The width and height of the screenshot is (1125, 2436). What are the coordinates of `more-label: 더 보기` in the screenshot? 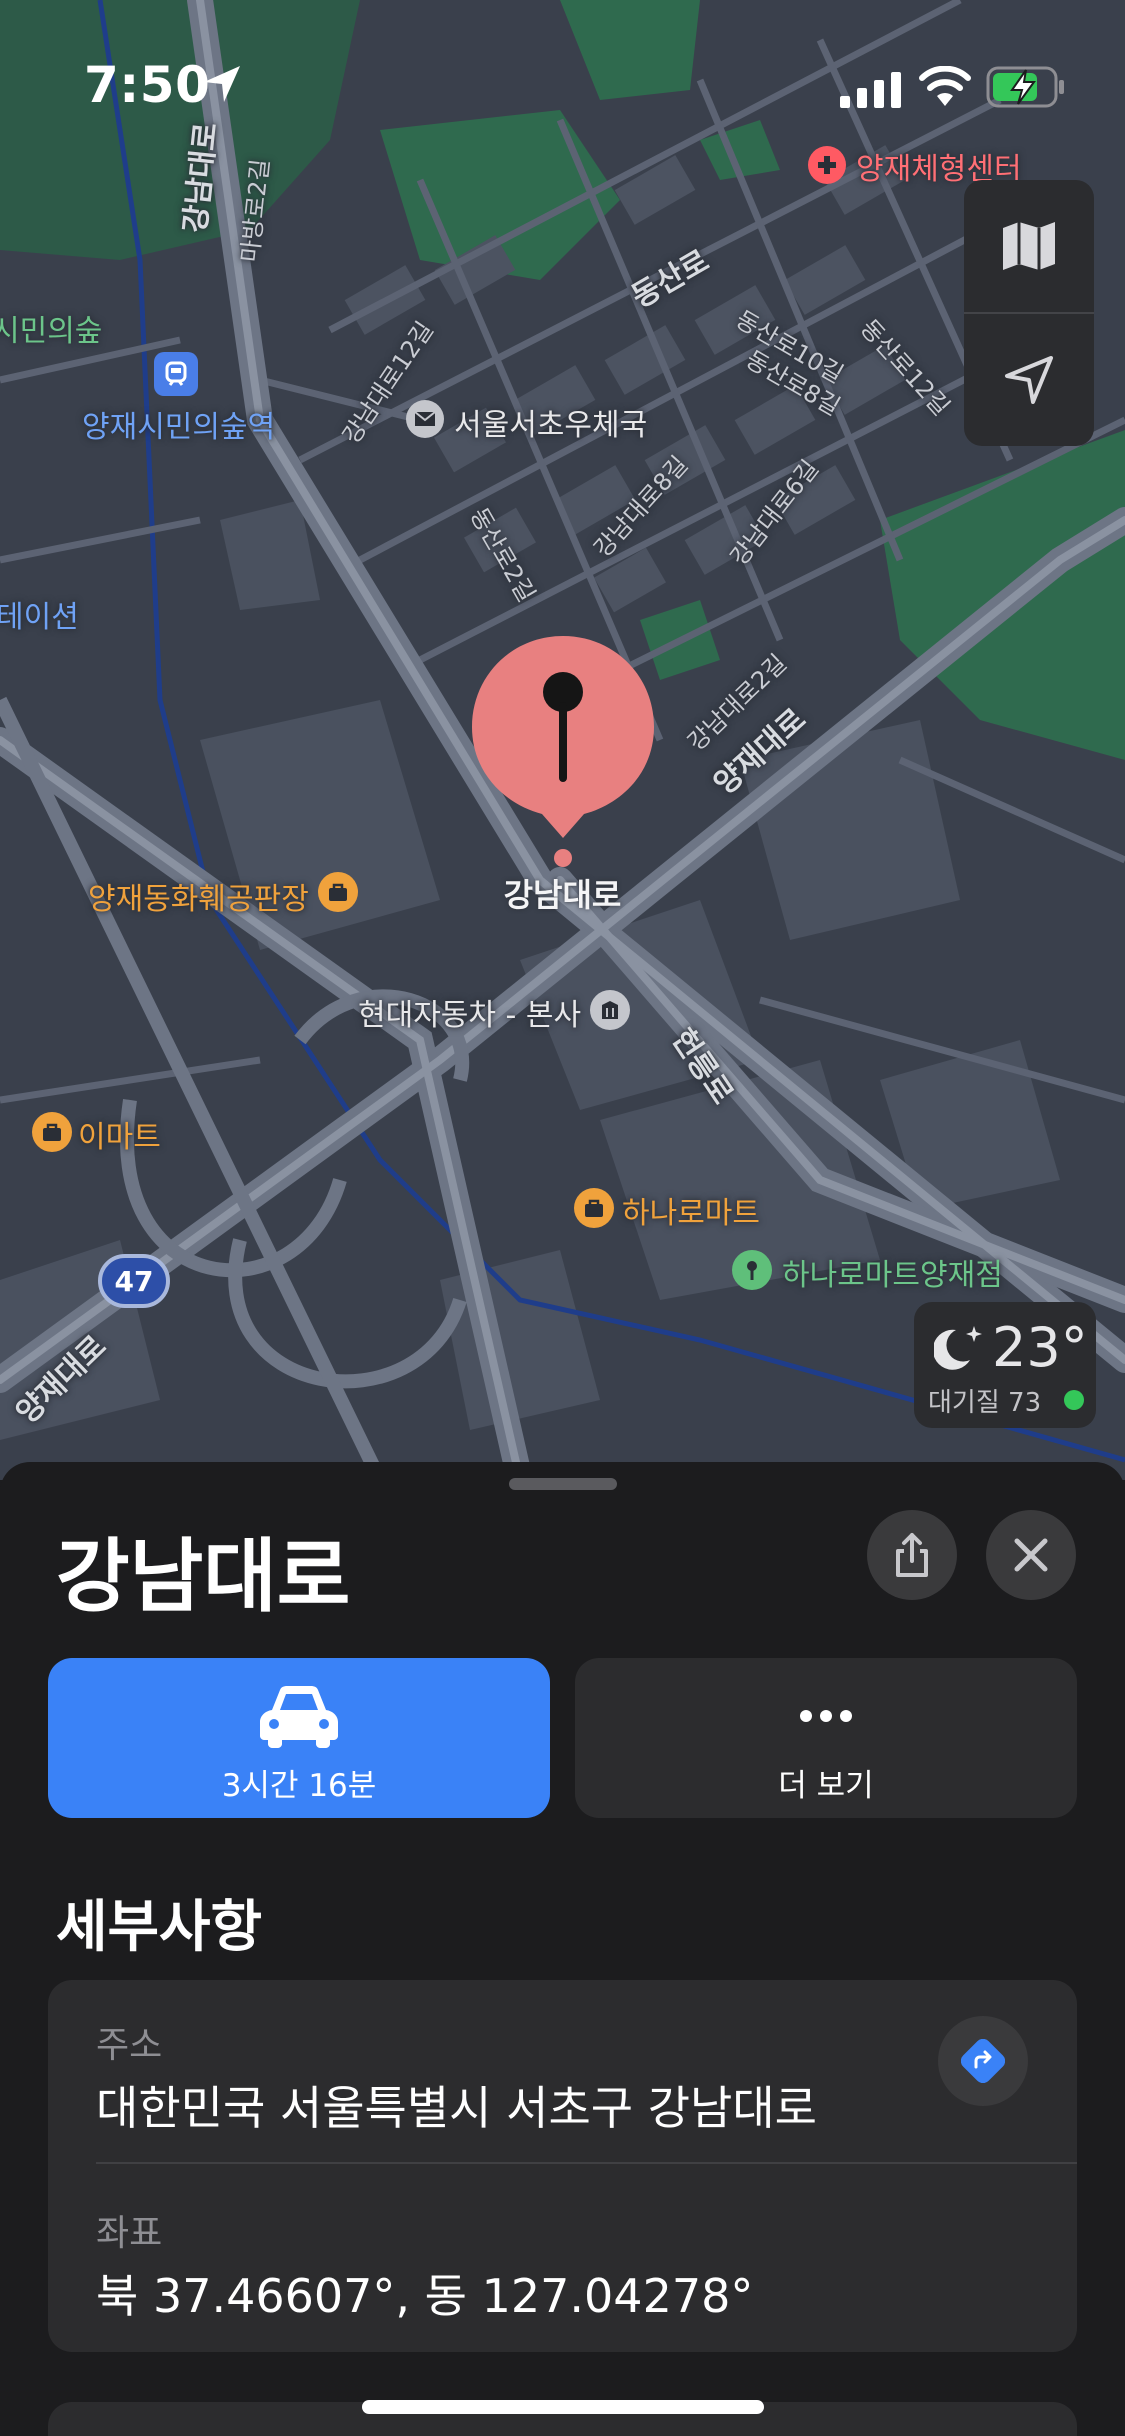 It's located at (826, 1786).